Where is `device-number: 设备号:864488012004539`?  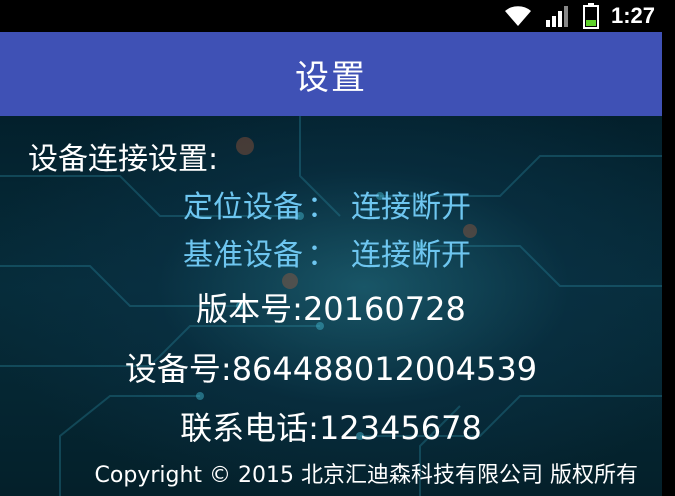
device-number: 设备号:864488012004539 is located at coordinates (331, 369).